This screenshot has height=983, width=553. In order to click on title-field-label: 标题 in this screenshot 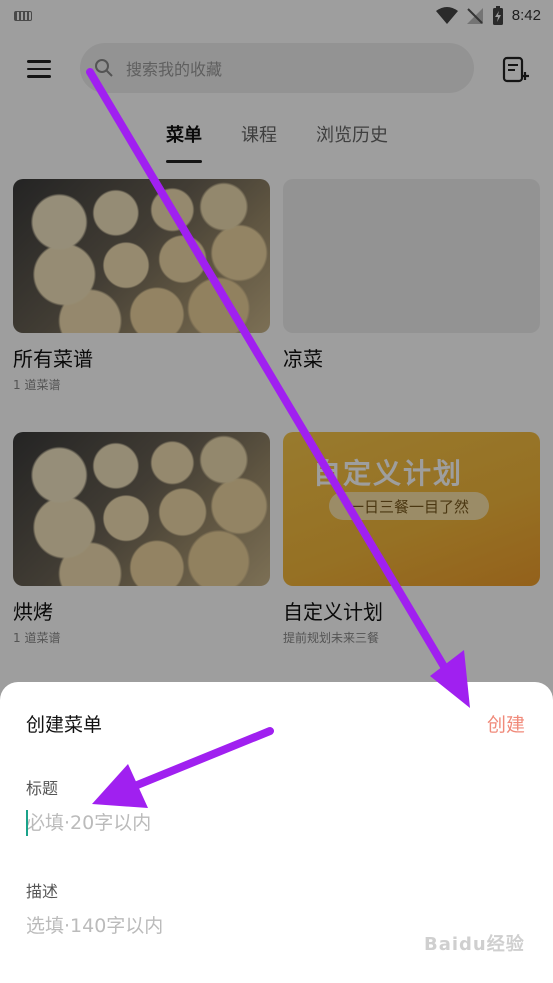, I will do `click(42, 788)`.